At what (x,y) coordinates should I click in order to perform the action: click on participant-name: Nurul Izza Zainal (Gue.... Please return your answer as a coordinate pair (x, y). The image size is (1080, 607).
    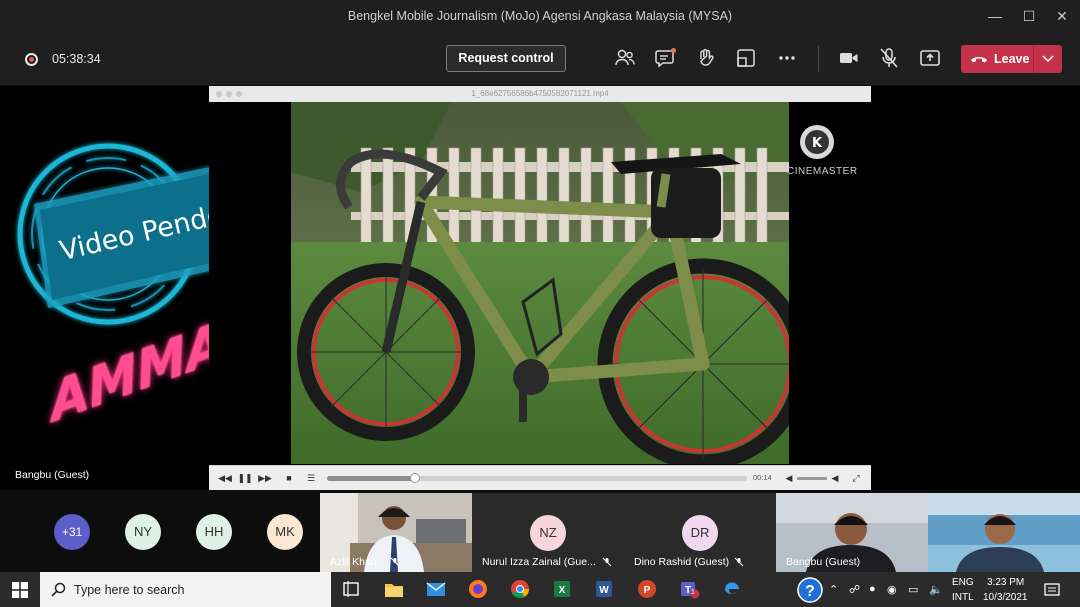
    Looking at the image, I should click on (539, 562).